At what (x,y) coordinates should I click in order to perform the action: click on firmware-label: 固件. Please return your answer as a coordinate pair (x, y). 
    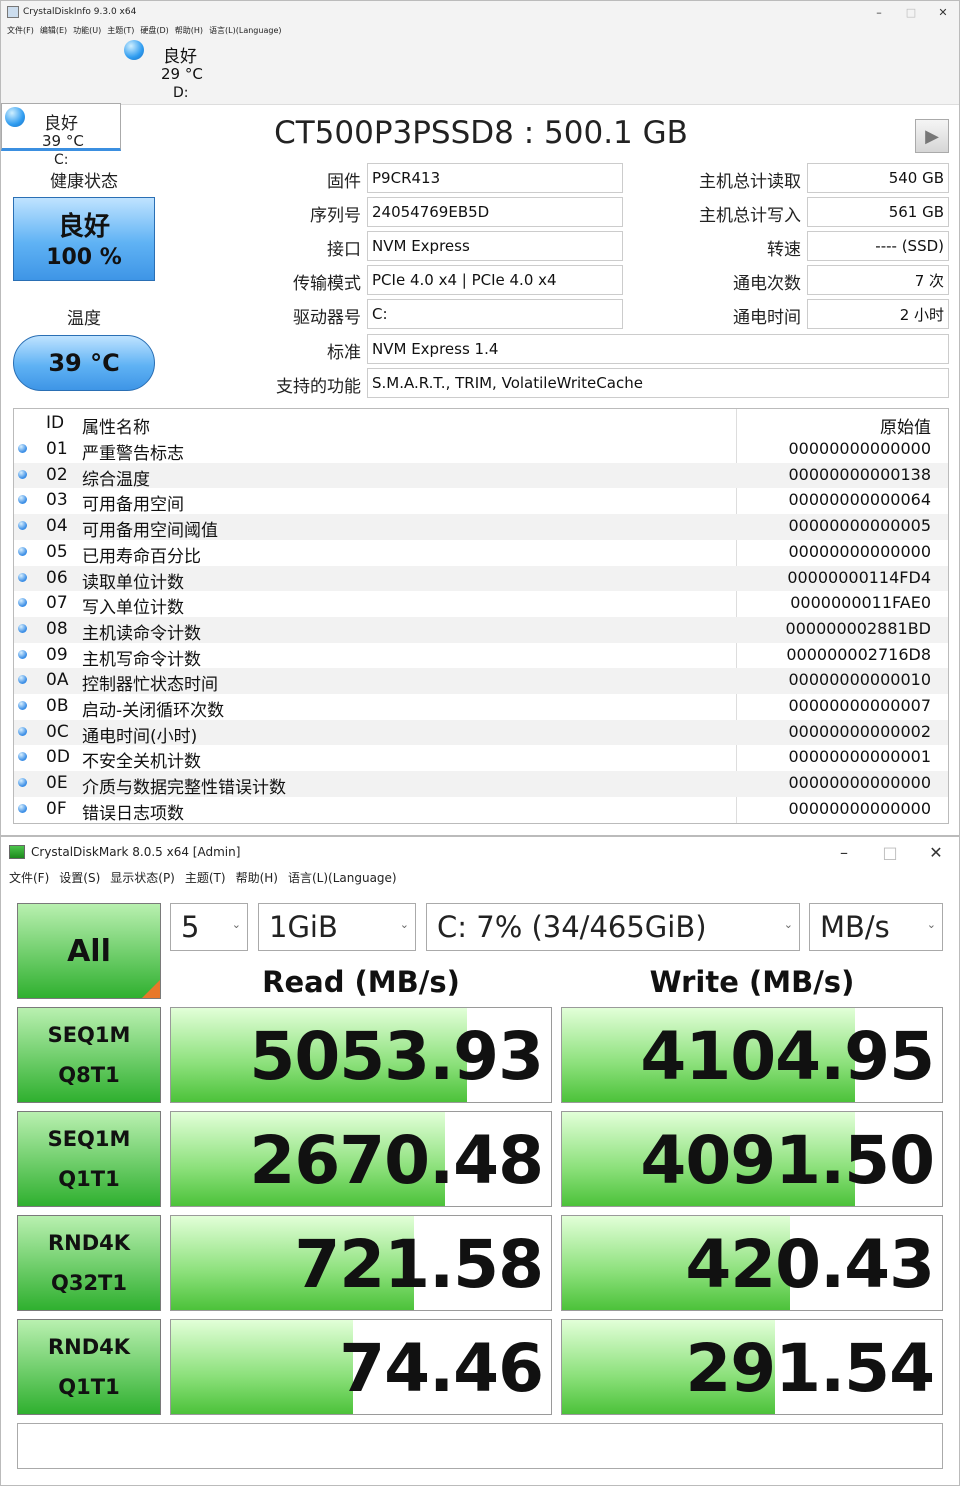
    Looking at the image, I should click on (344, 182).